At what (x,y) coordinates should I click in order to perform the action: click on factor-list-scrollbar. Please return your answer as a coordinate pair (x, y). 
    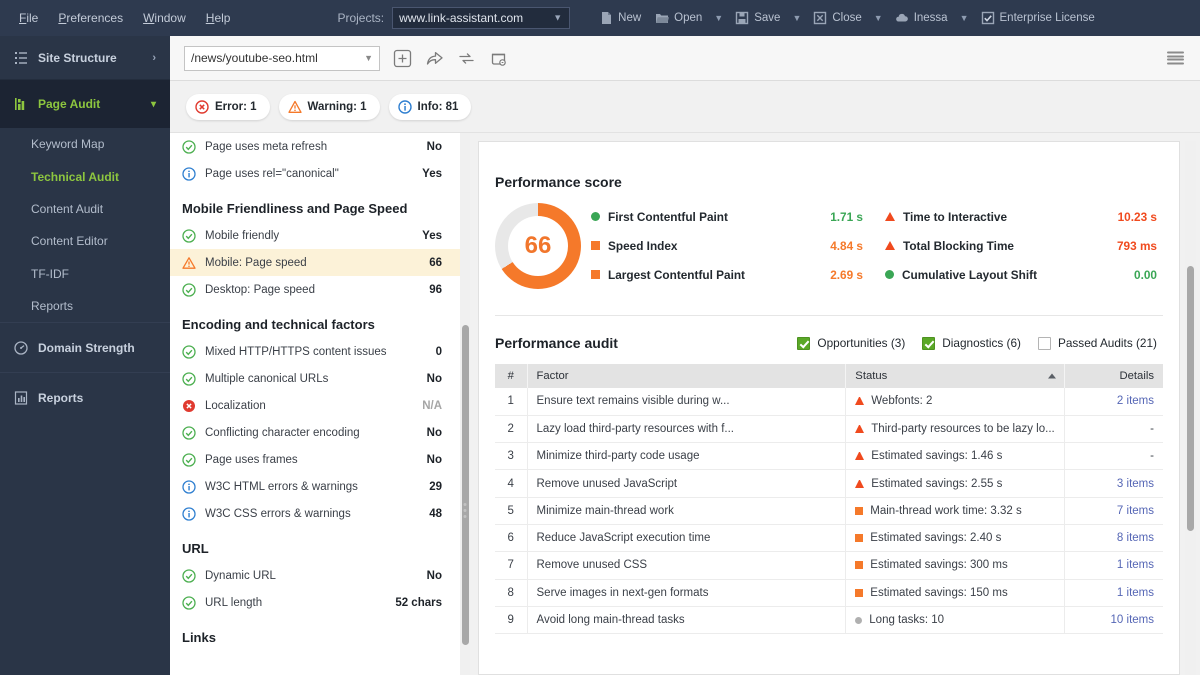
    Looking at the image, I should click on (465, 404).